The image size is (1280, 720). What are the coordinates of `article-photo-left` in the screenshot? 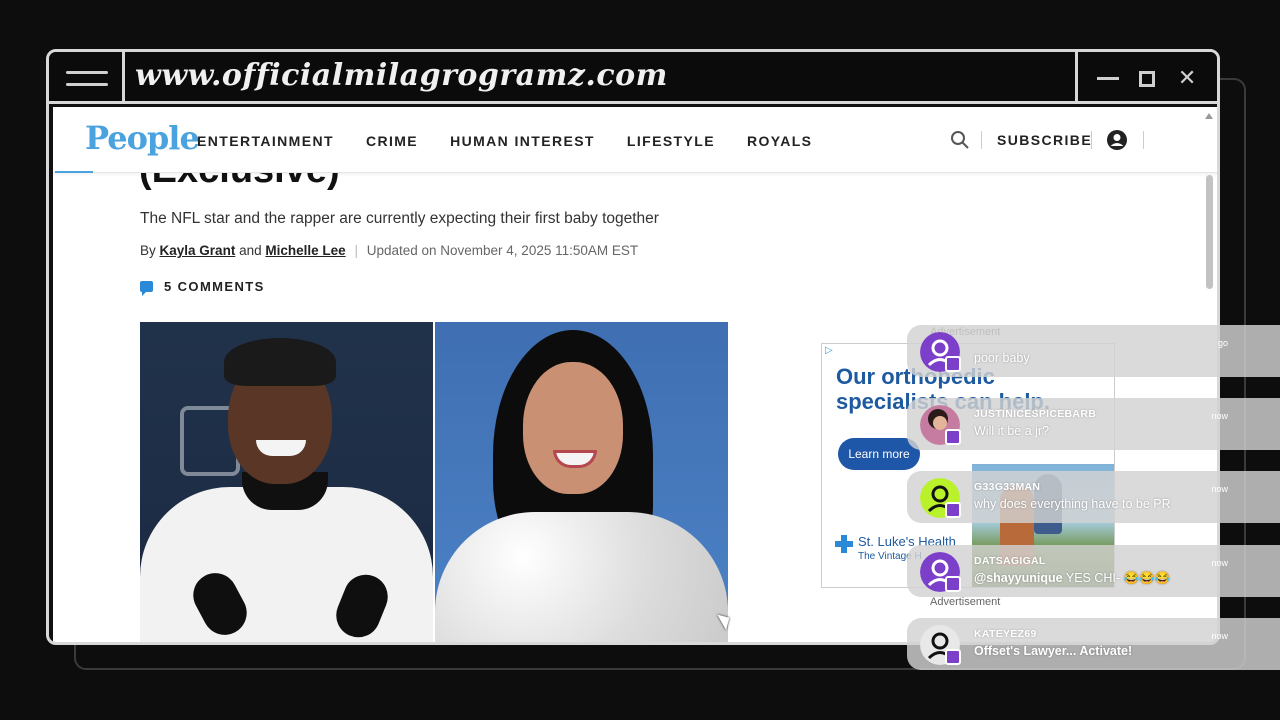 It's located at (286, 482).